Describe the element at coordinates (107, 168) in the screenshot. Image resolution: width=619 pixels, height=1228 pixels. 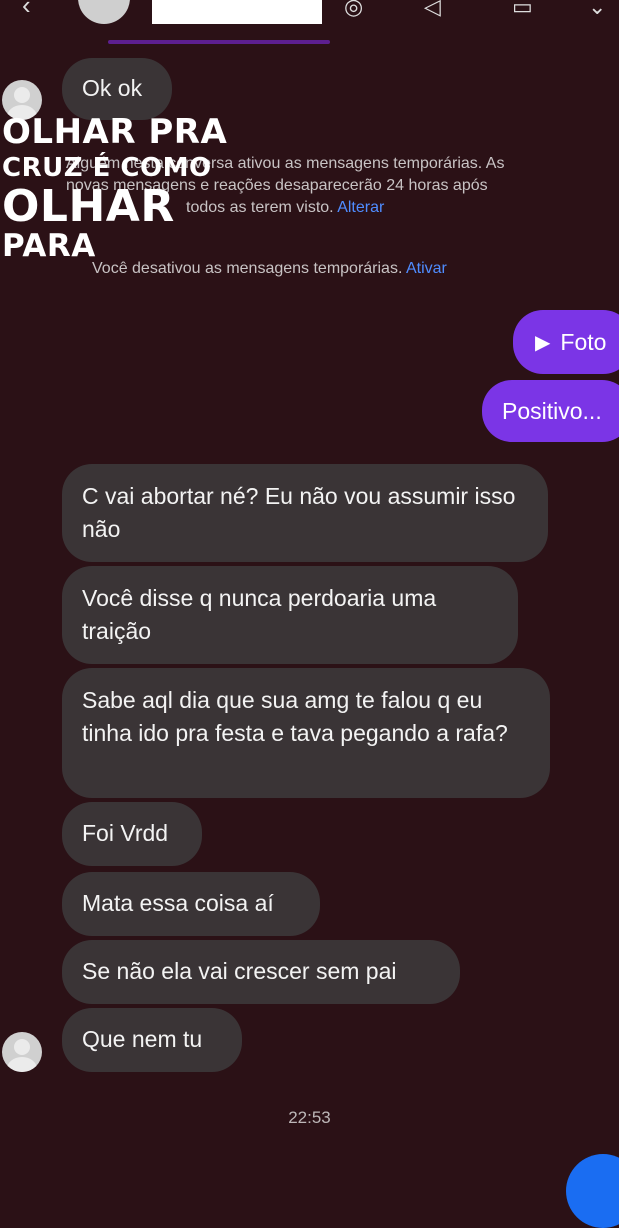
I see `overlay-line2: CRUZ É COMO` at that location.